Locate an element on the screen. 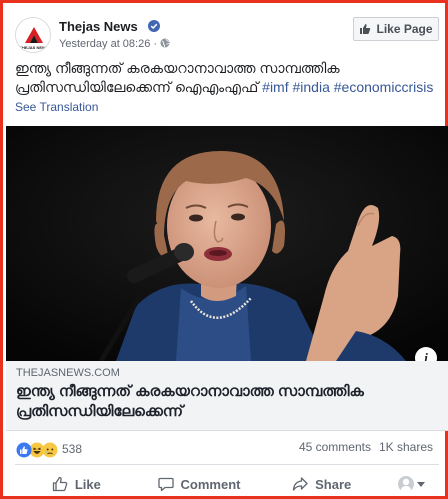  engagement-counts: 45 comments 1K shares is located at coordinates (366, 447).